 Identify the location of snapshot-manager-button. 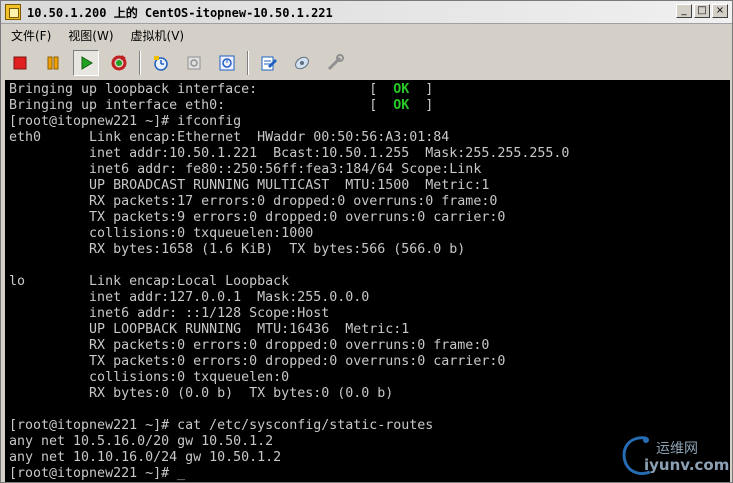
(227, 63).